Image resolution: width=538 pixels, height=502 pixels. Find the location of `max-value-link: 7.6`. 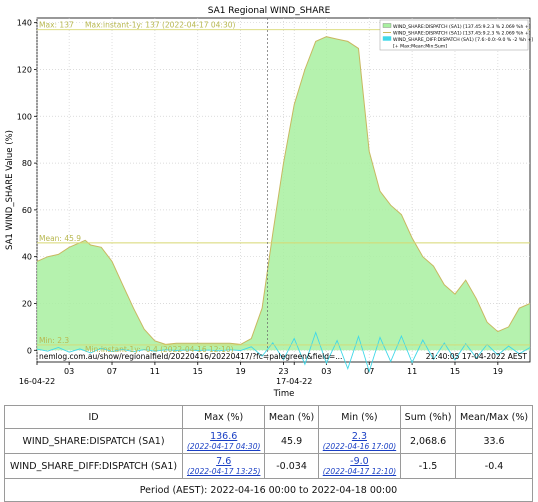

max-value-link: 7.6 is located at coordinates (223, 461).